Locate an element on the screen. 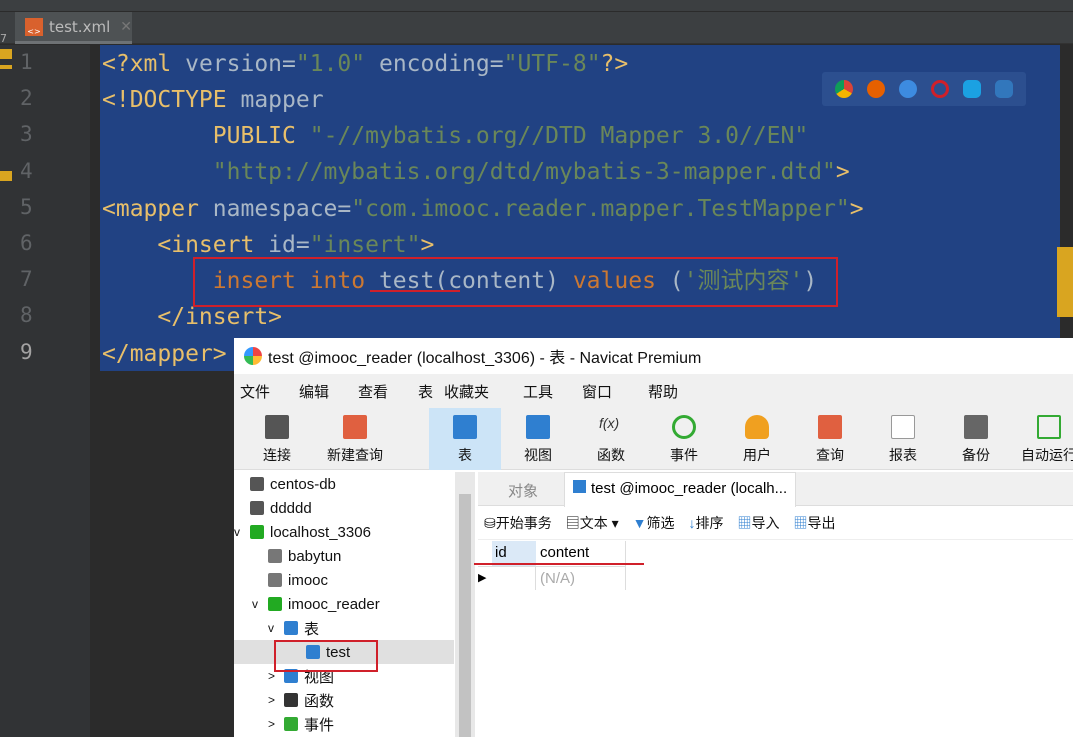 This screenshot has width=1073, height=737. tree-item: v表 is located at coordinates (293, 628).